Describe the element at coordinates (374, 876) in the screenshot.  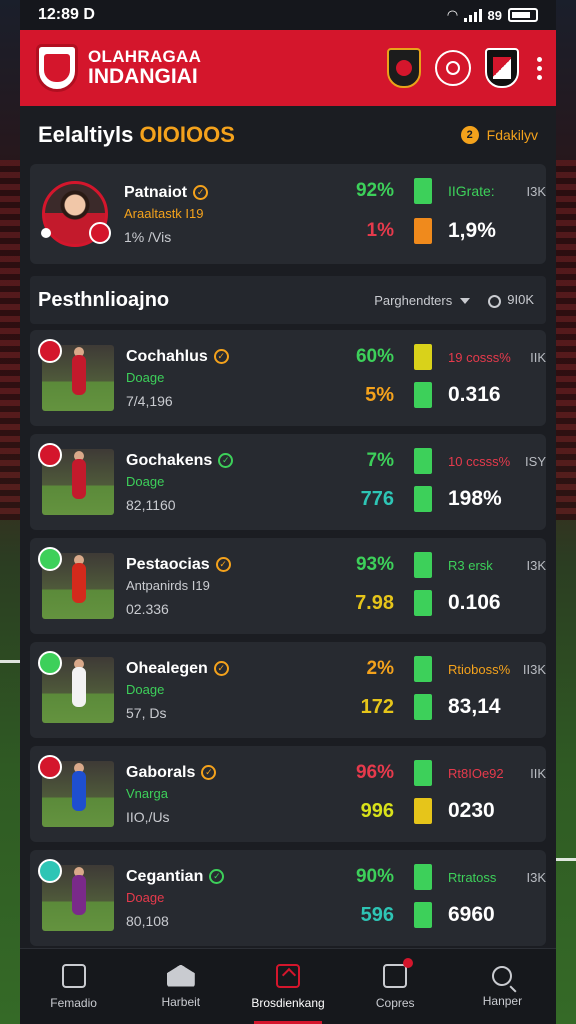
I see `stat-primary: 90%` at that location.